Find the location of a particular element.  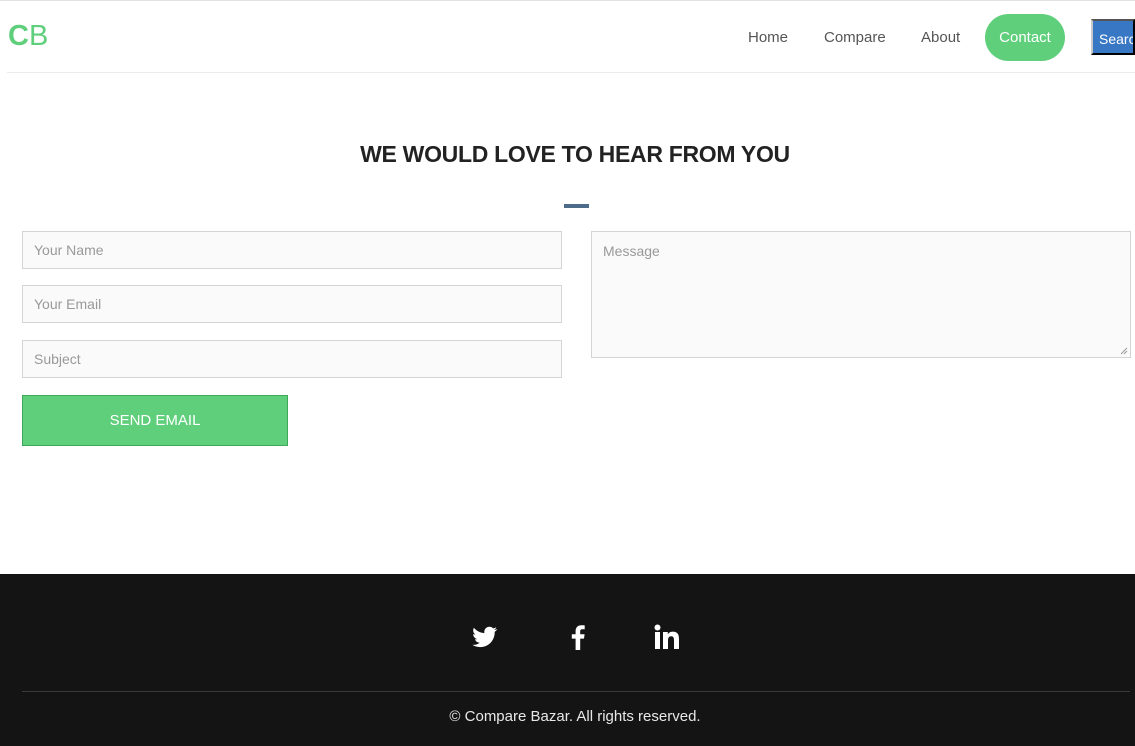

nav-about: About is located at coordinates (940, 38).